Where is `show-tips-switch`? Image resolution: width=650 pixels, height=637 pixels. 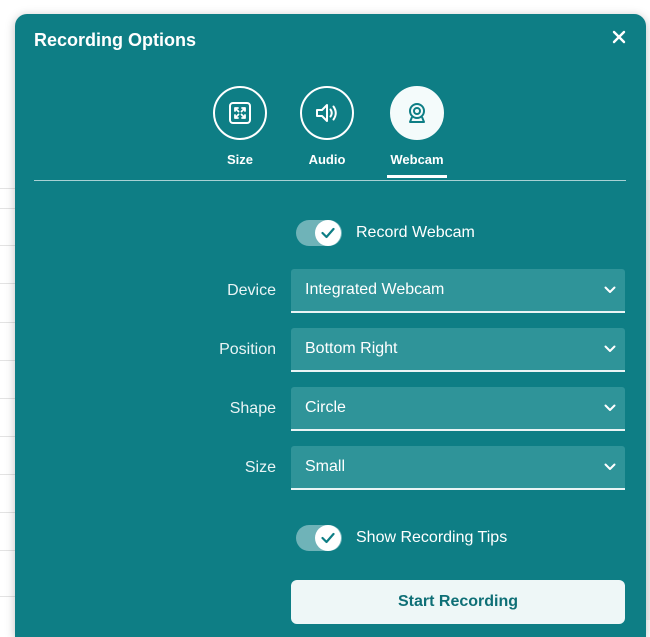
show-tips-switch is located at coordinates (319, 538).